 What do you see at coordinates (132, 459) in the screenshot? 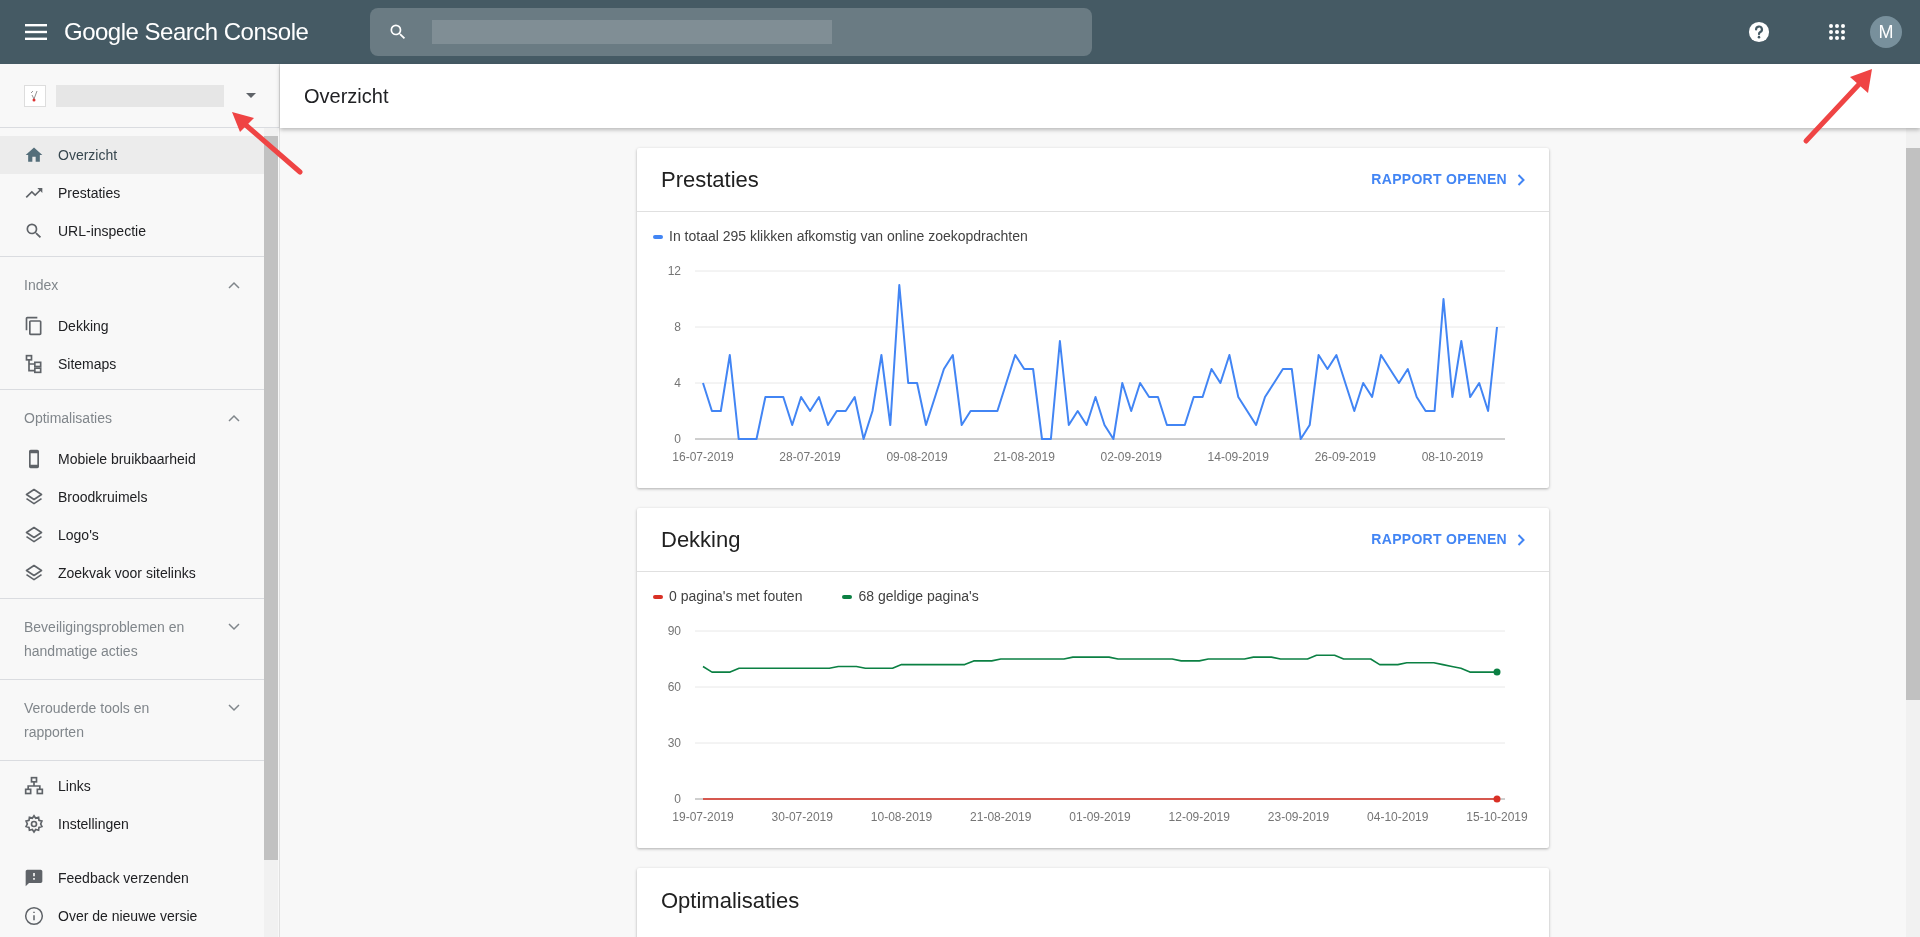
I see `sidebar-item: Mobiele bruikbaarheid` at bounding box center [132, 459].